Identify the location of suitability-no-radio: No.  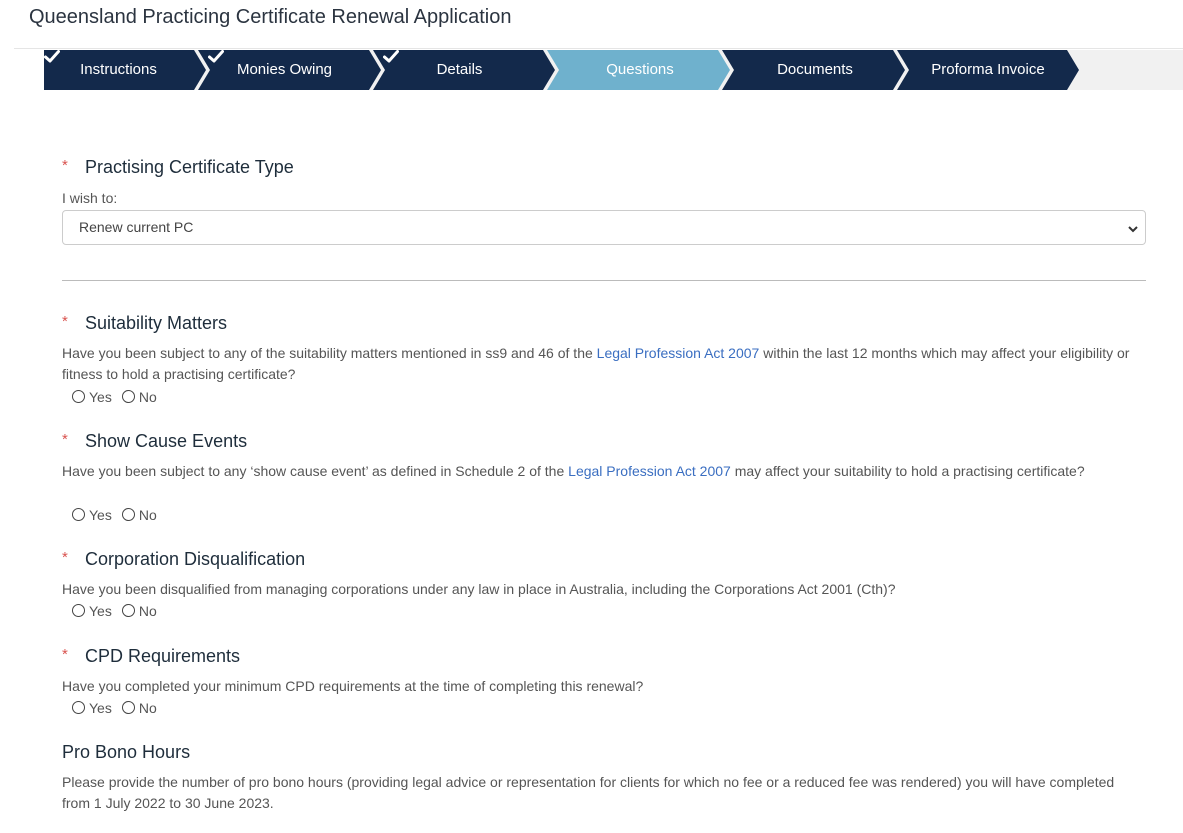
(139, 397).